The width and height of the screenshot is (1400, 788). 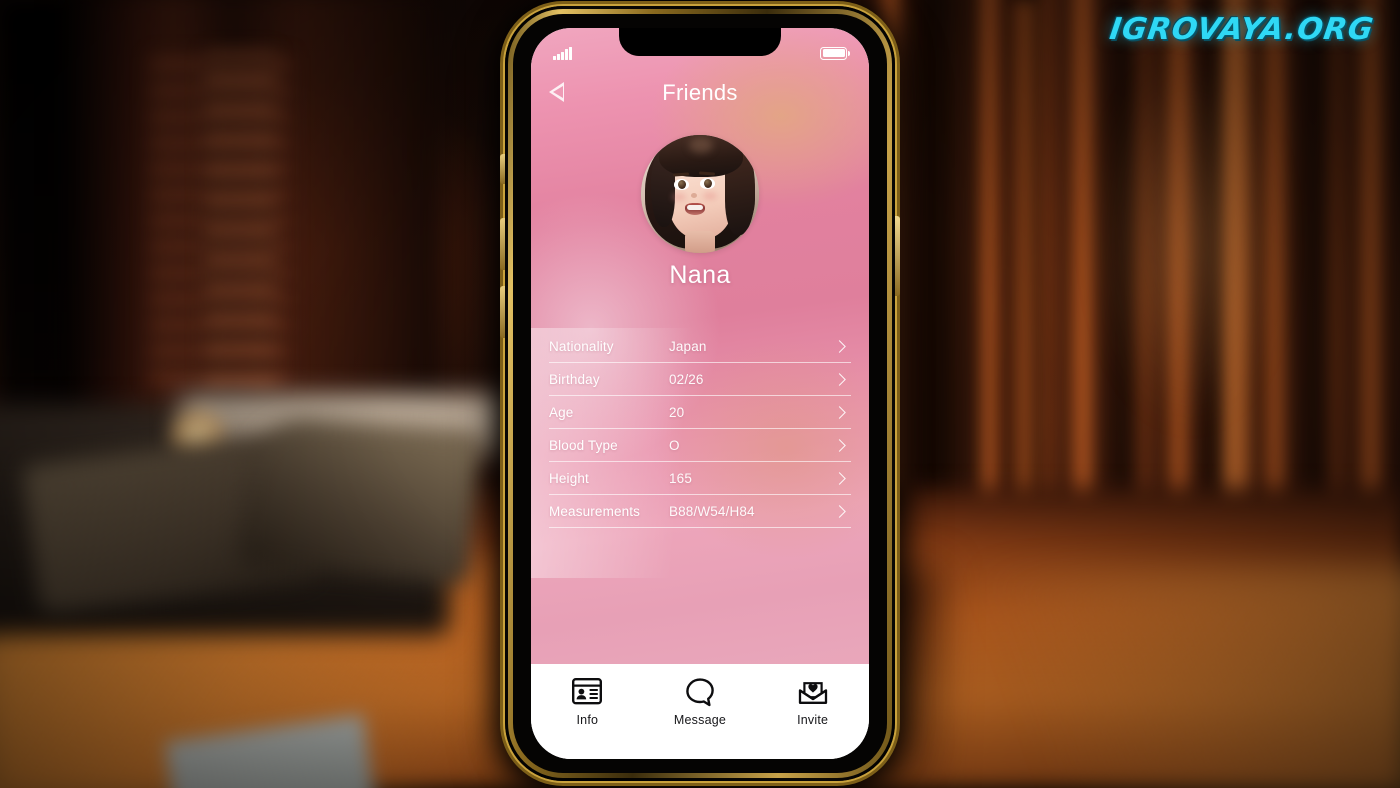 What do you see at coordinates (700, 275) in the screenshot?
I see `profile-name: Nana` at bounding box center [700, 275].